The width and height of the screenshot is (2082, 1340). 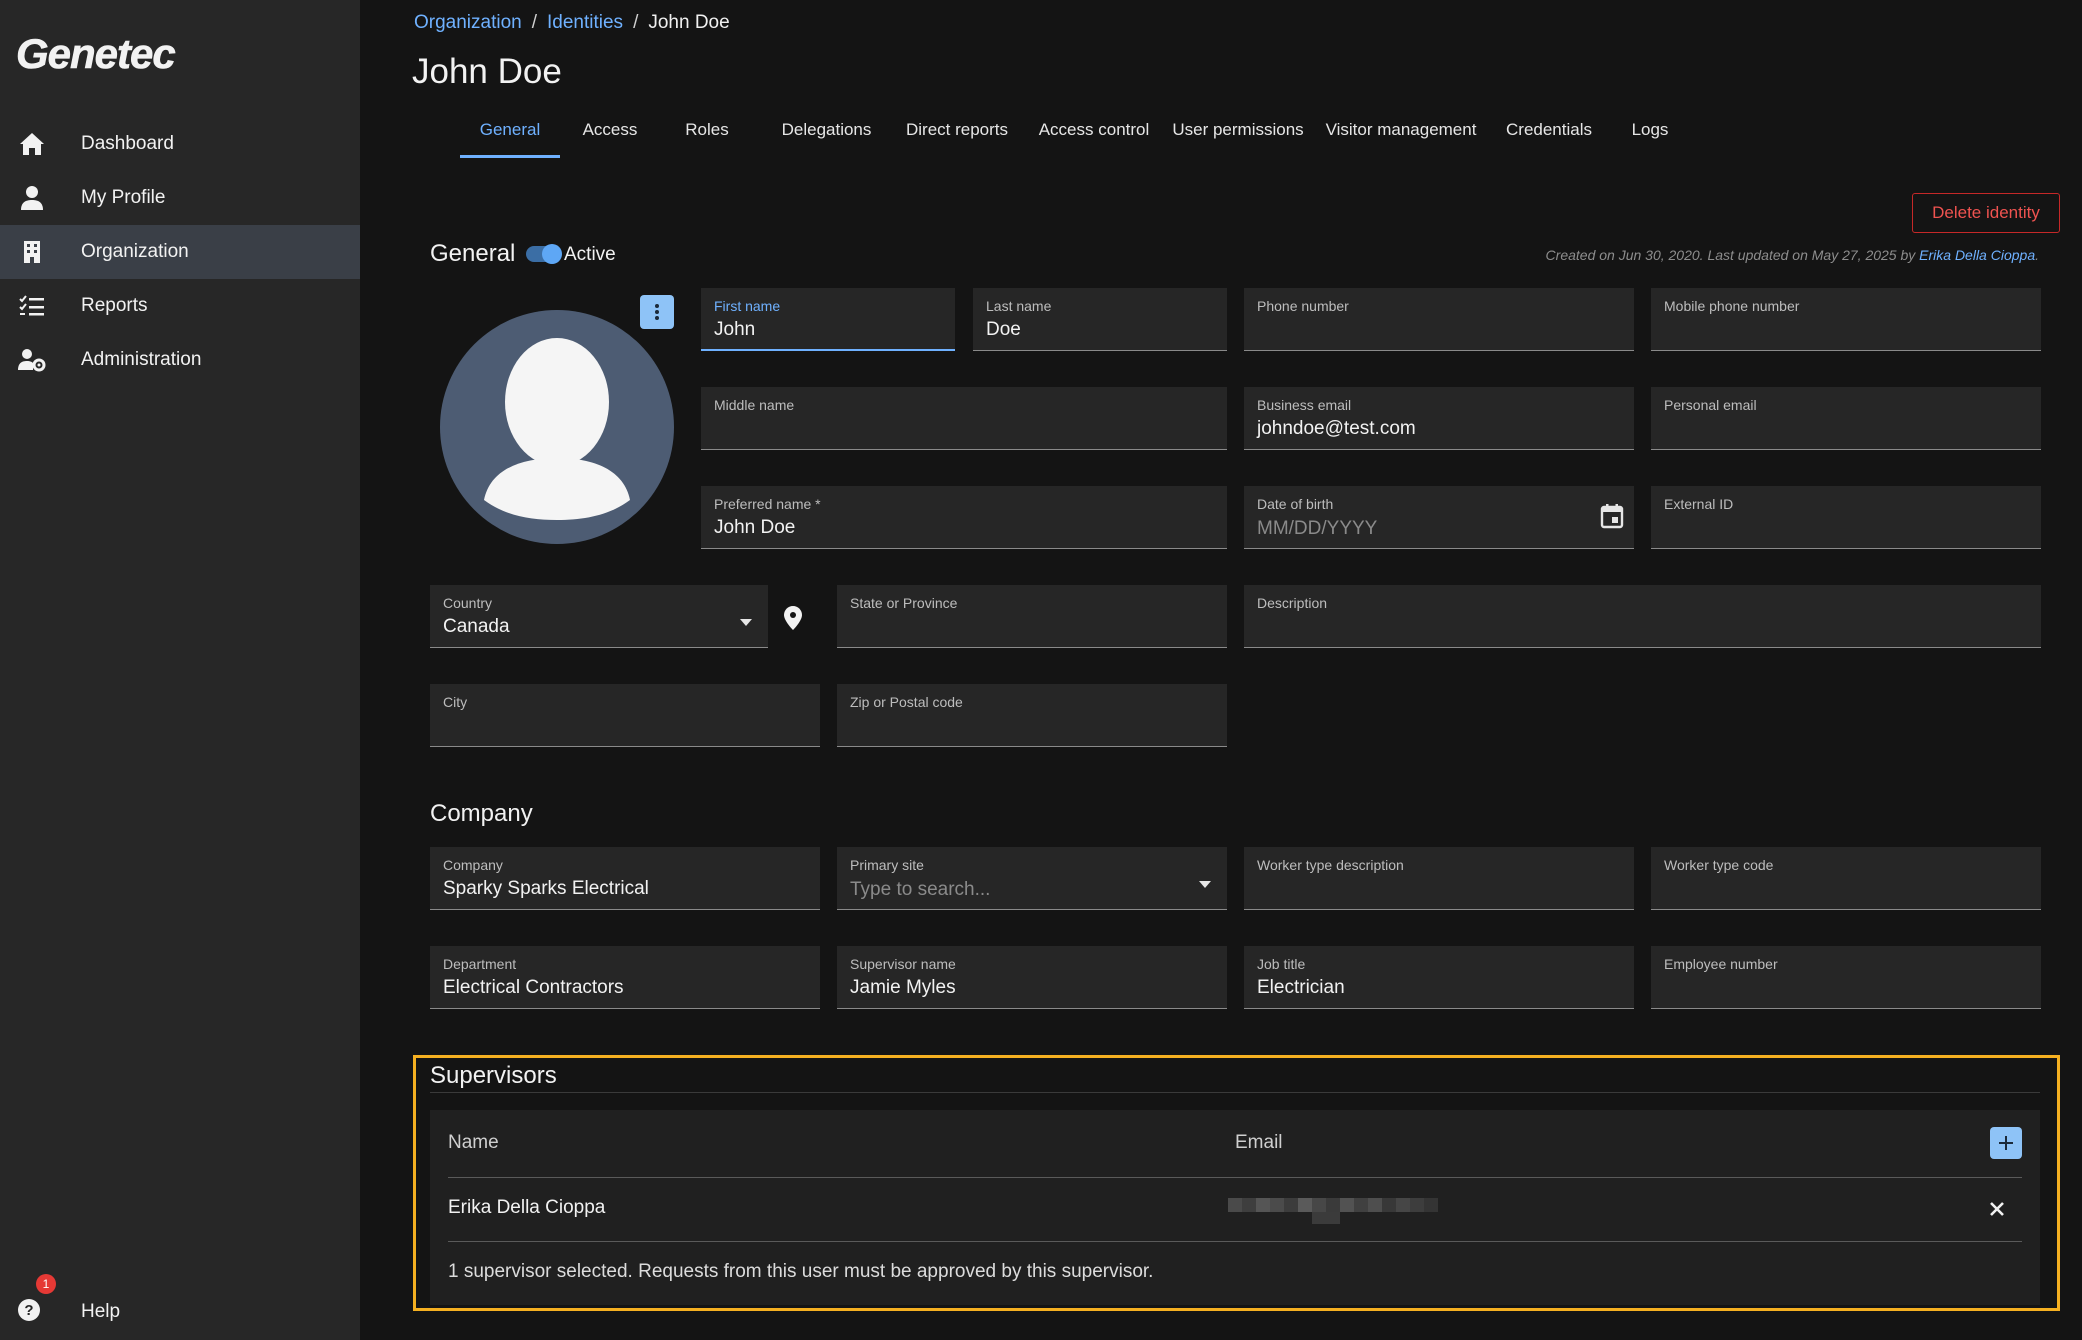 I want to click on description-field: Description, so click(x=1642, y=616).